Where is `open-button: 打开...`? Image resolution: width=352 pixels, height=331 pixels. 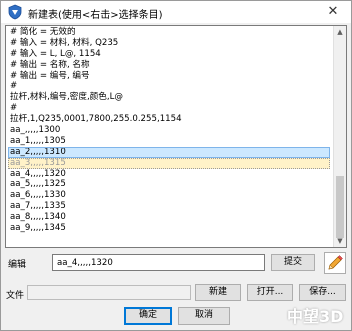 open-button: 打开... is located at coordinates (270, 292).